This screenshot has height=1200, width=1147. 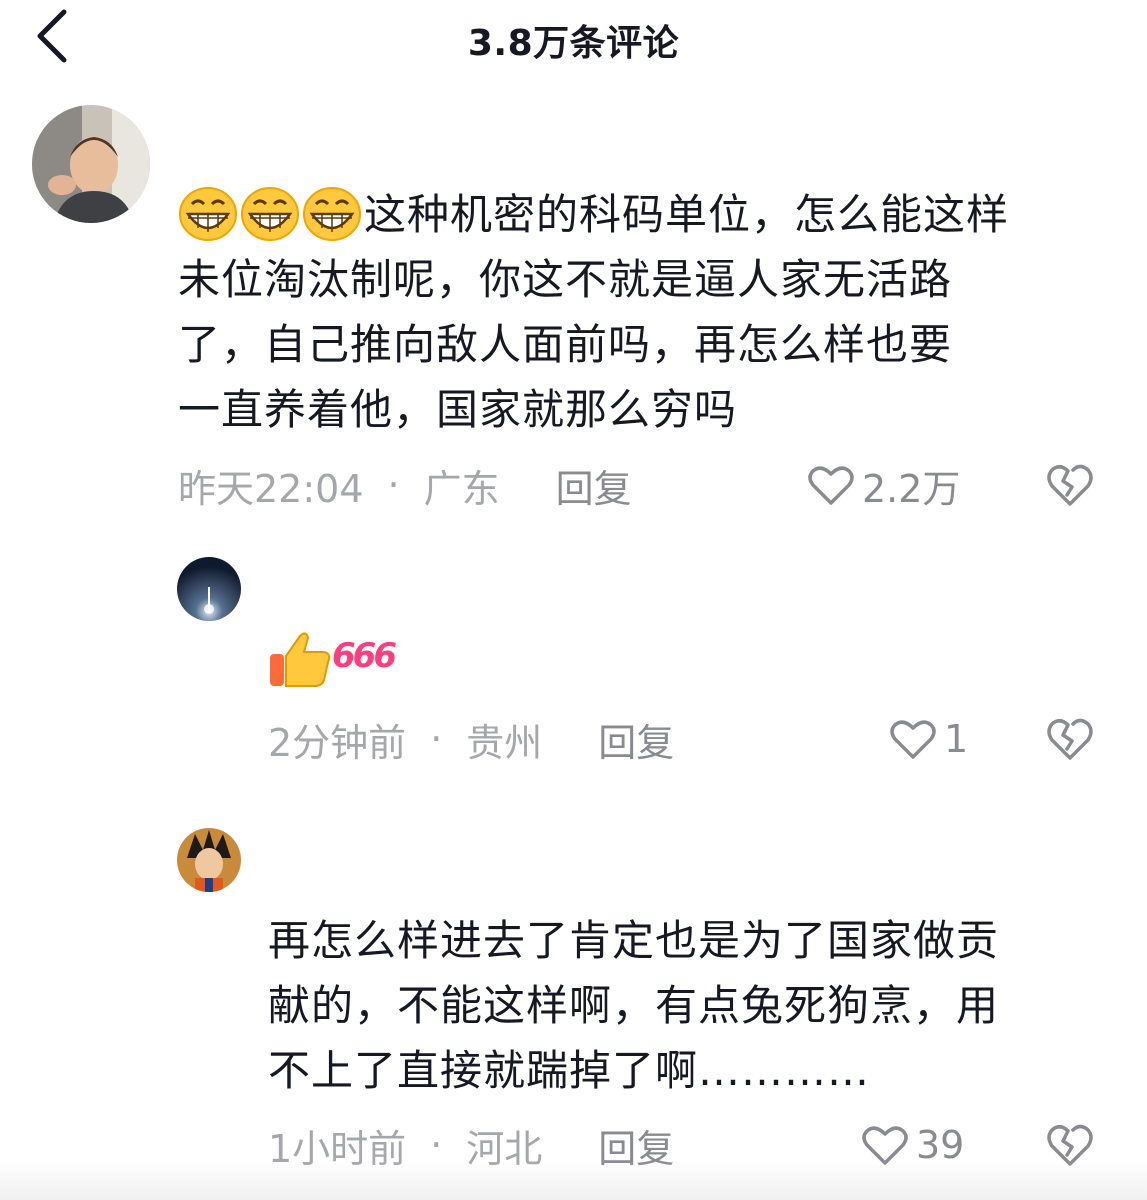 What do you see at coordinates (565, 344) in the screenshot?
I see `comment-line: 了，自己推向敌人面前吗，再怎么样也要` at bounding box center [565, 344].